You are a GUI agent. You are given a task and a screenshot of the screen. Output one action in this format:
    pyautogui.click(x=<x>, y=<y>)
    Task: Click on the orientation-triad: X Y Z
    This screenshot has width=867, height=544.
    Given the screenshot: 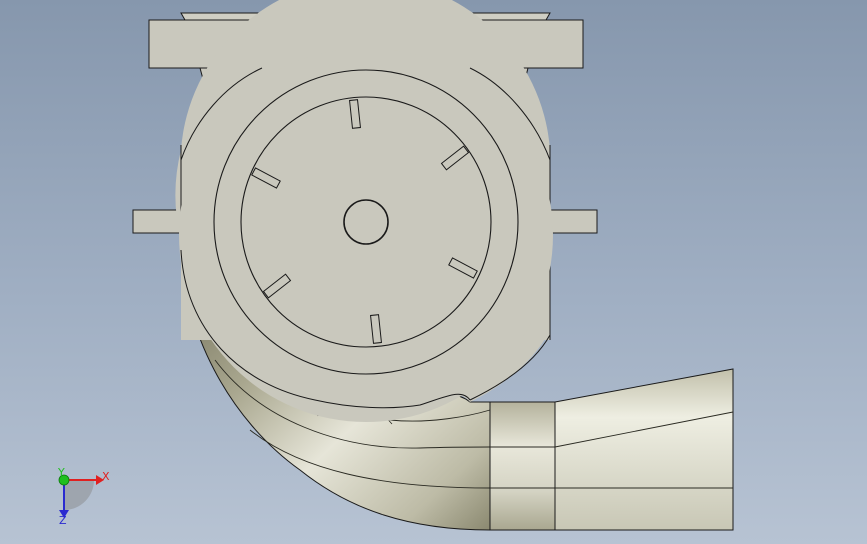 What is the action you would take?
    pyautogui.click(x=83, y=496)
    